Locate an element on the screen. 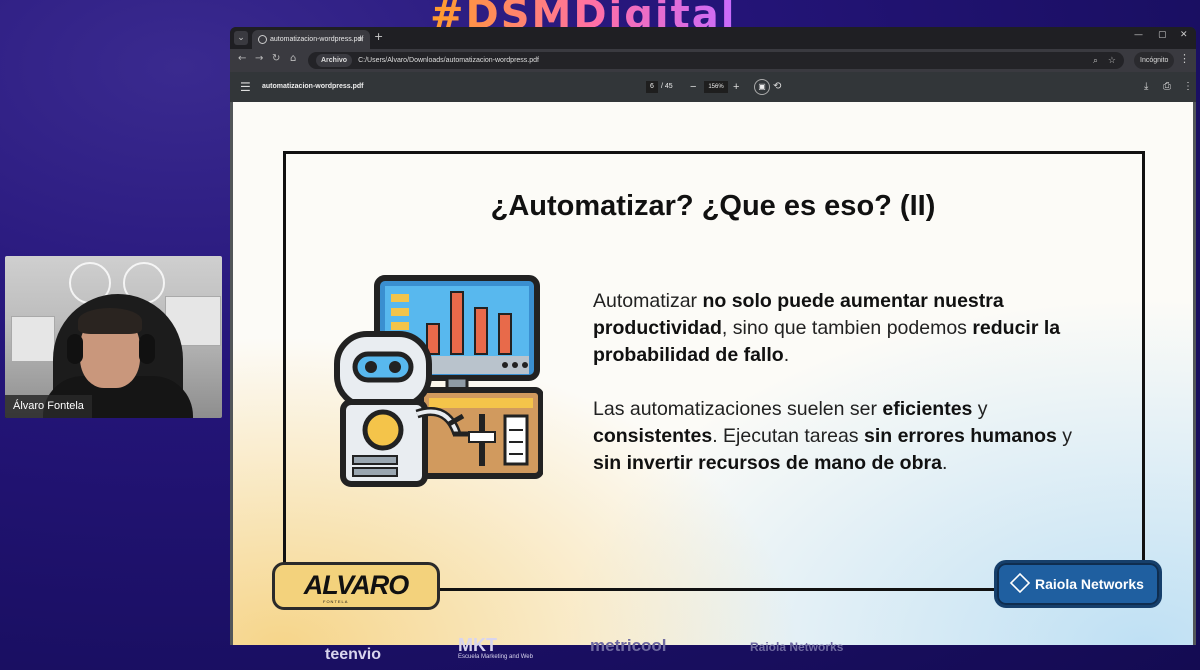  close-tab-icon: ✕ is located at coordinates (360, 39).